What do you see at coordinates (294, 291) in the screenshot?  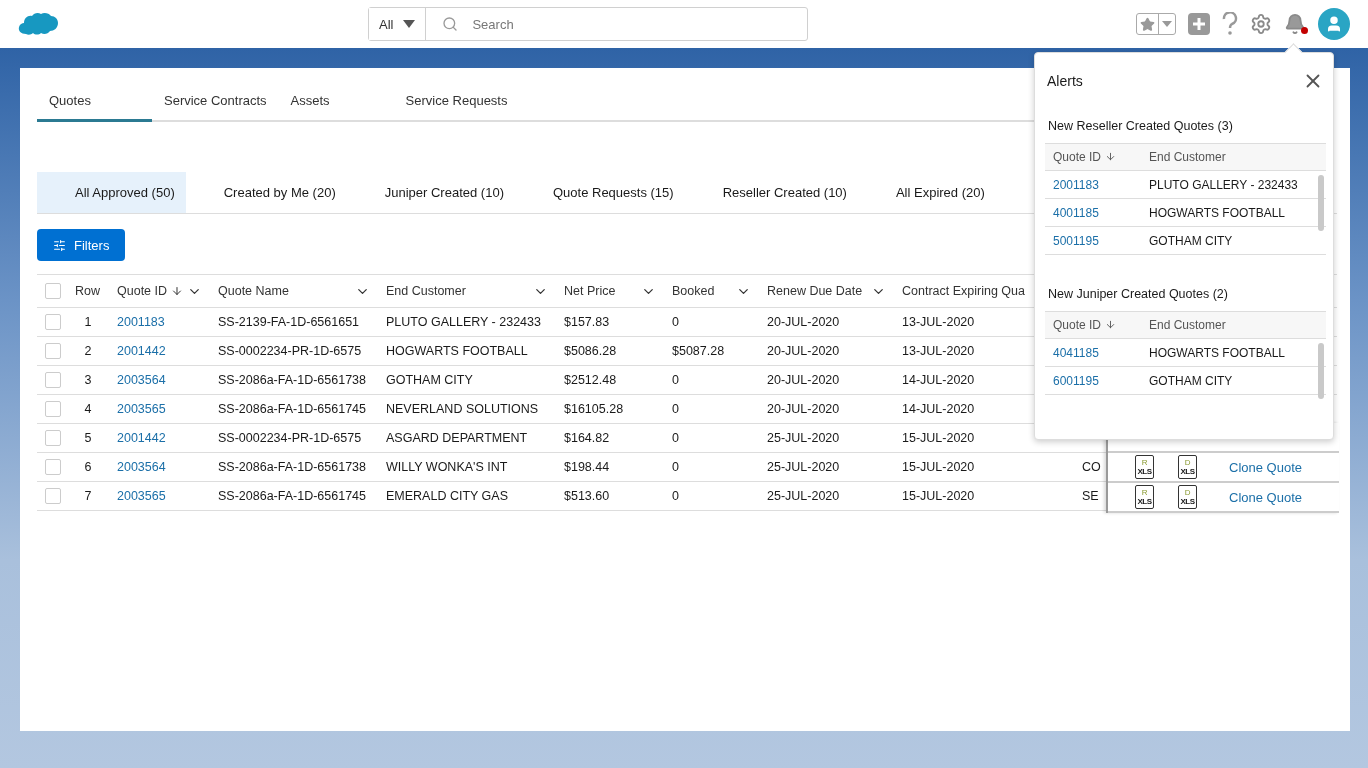 I see `column-header: Quote Name` at bounding box center [294, 291].